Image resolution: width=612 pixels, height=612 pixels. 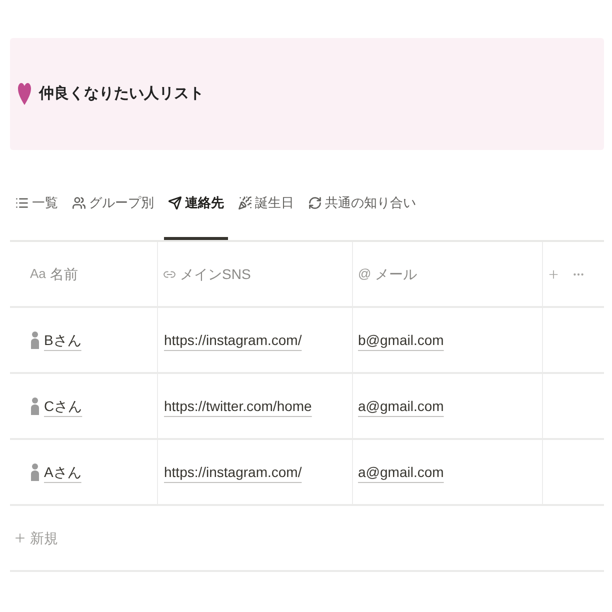 I want to click on page-title: 仲良くなりたい人リスト, so click(x=121, y=94).